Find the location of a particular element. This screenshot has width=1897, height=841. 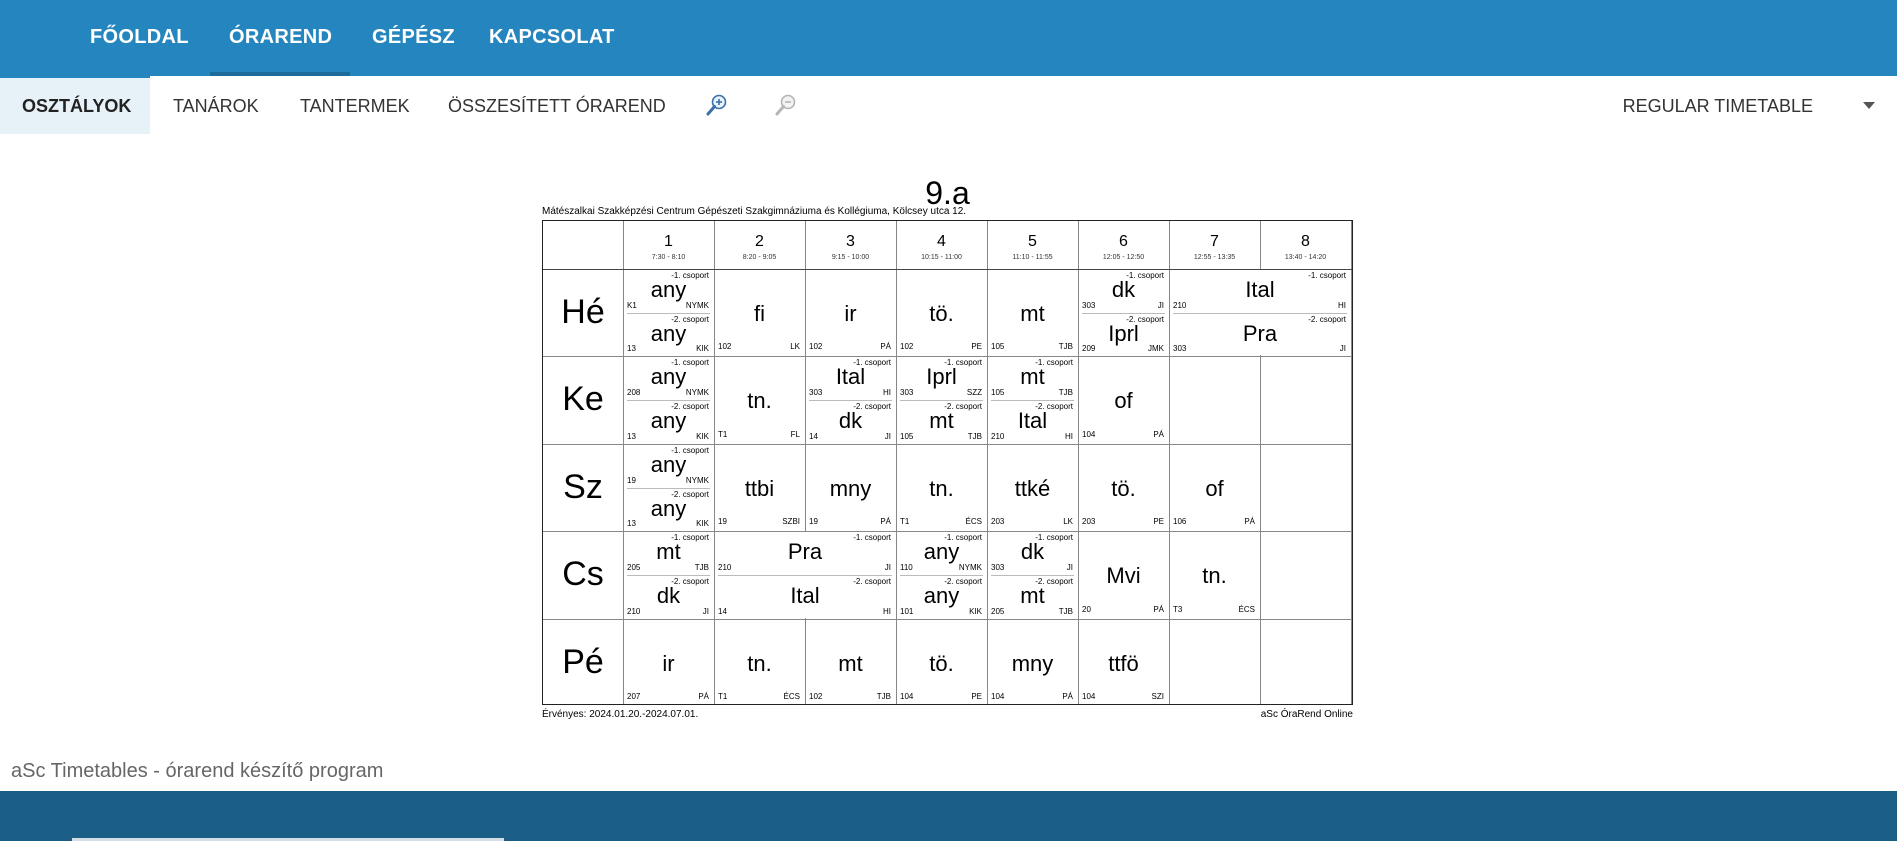

timetable-select: REGULAR TIMETABLE is located at coordinates (1718, 106).